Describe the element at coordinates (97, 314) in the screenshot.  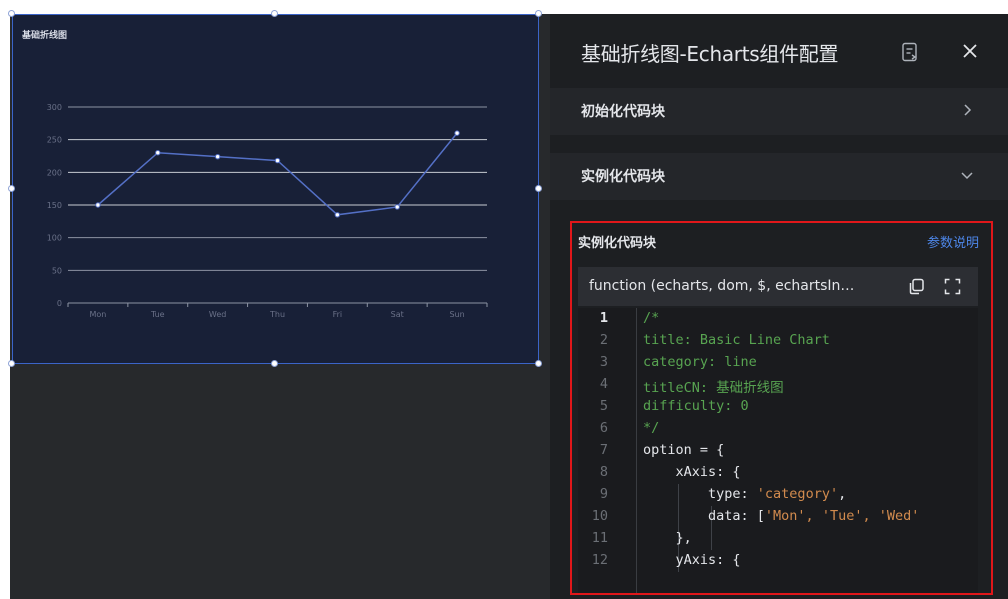
I see `x-tick-label: Mon` at that location.